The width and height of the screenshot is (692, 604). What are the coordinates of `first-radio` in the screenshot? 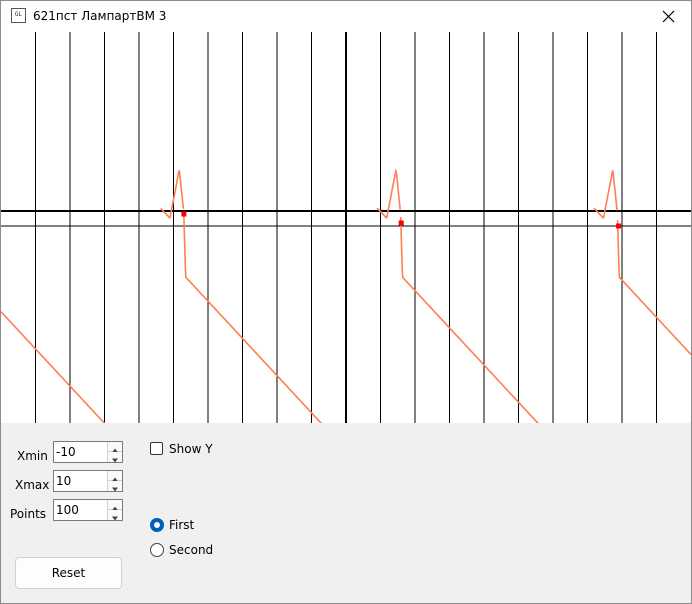 It's located at (157, 525).